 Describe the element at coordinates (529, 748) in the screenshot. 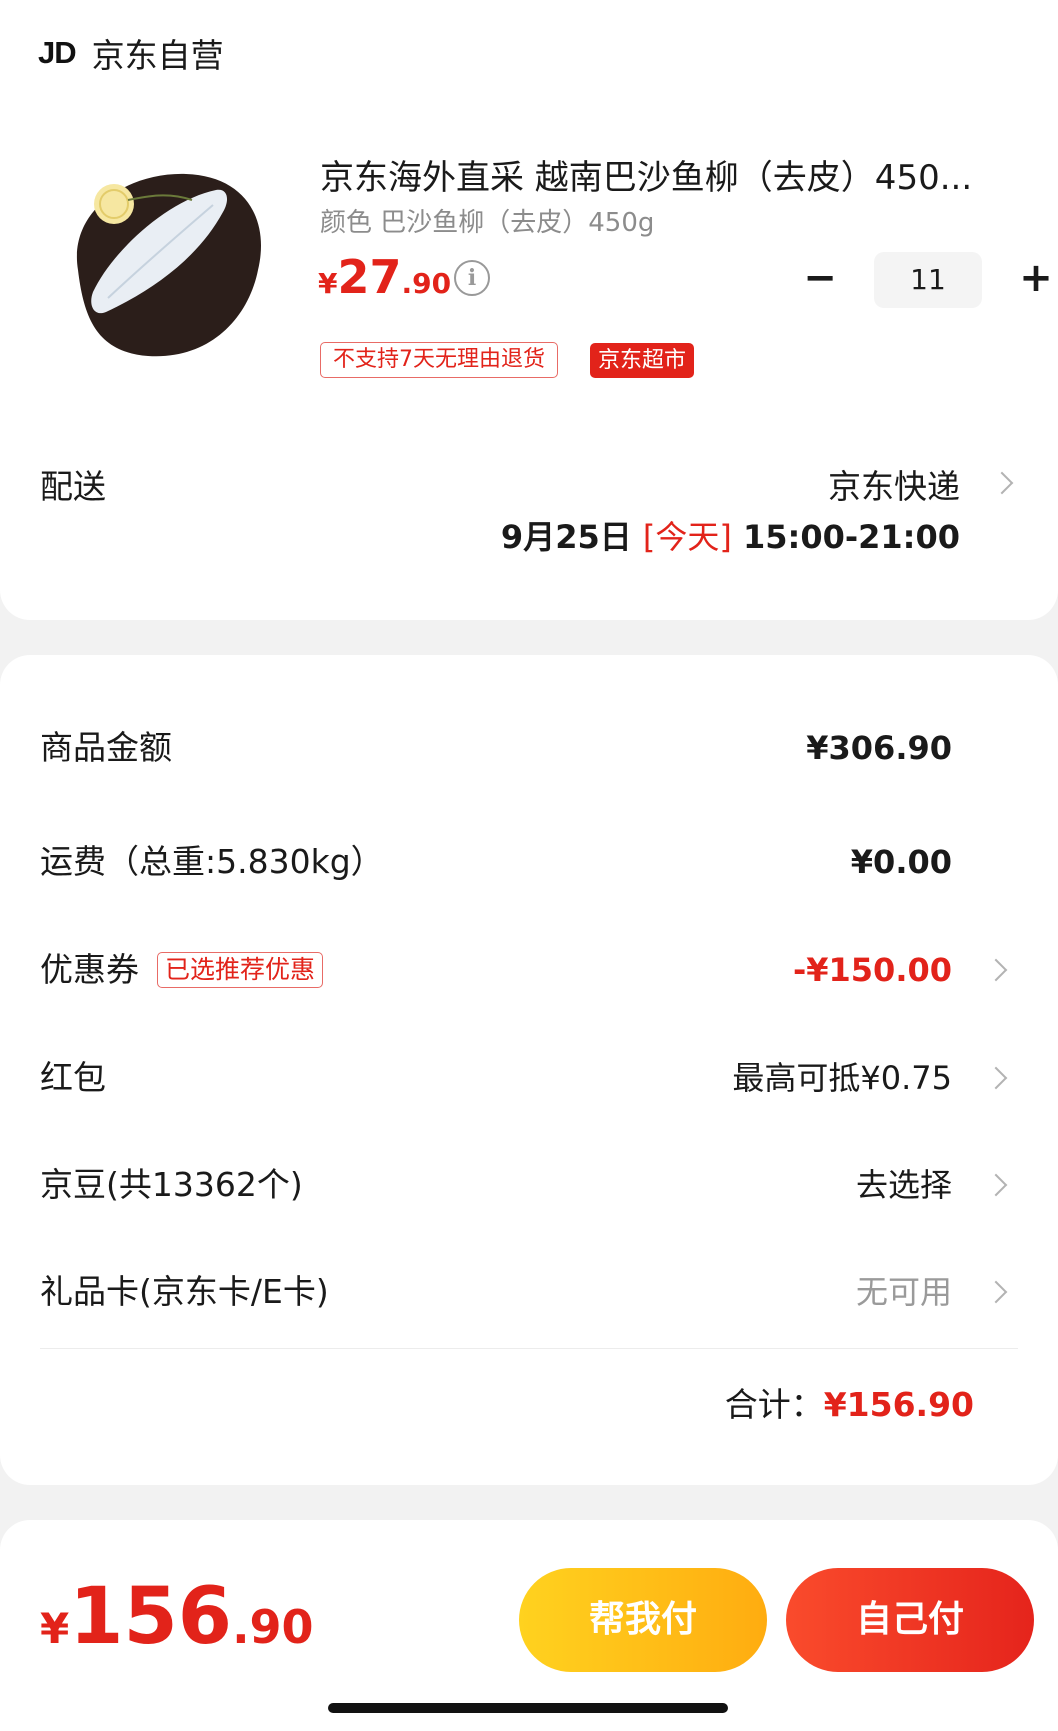

I see `goods-amount-row: 商品金额 ¥306.90` at that location.